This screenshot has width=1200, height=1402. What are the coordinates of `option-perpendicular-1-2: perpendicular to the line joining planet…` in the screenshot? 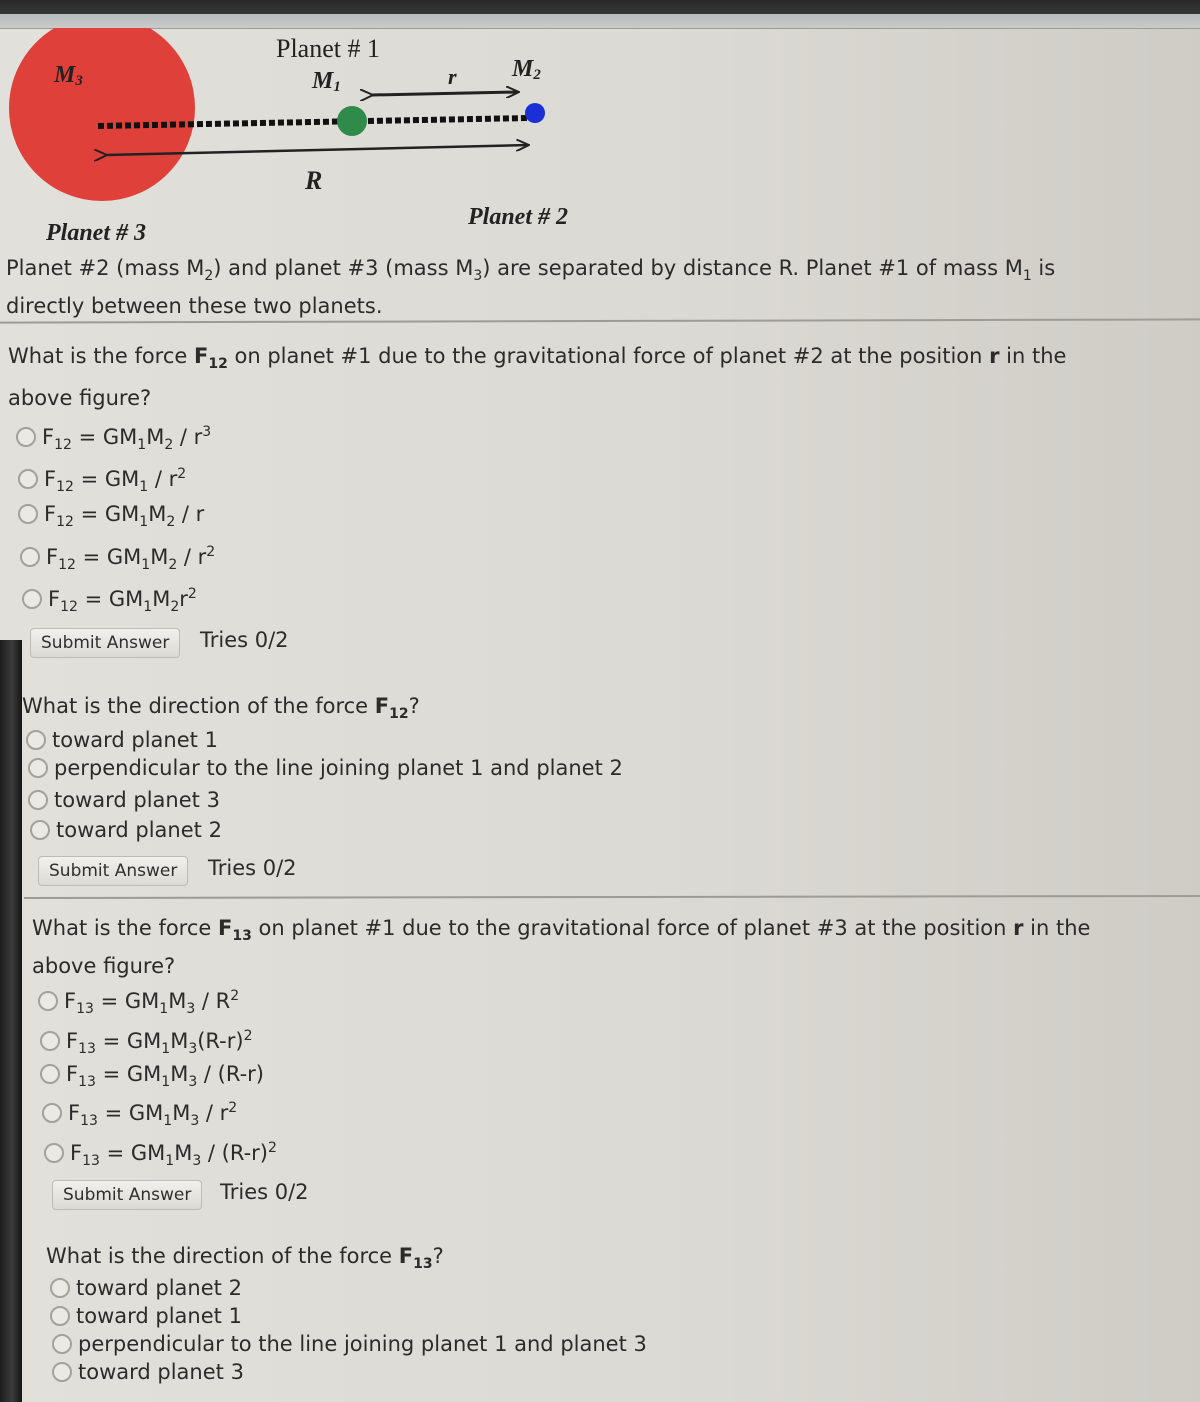 It's located at (325, 768).